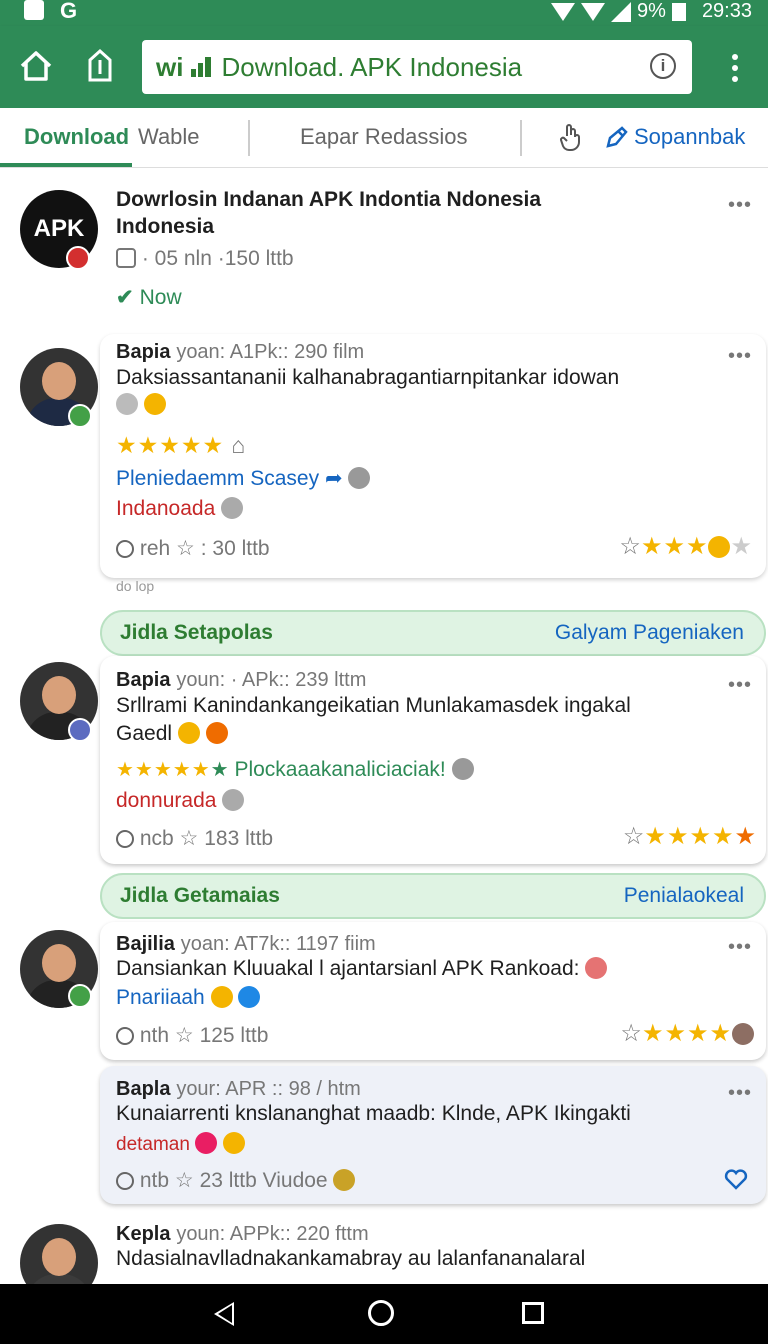 The image size is (768, 1344). What do you see at coordinates (188, 998) in the screenshot?
I see `post-link: Pnariiaah` at bounding box center [188, 998].